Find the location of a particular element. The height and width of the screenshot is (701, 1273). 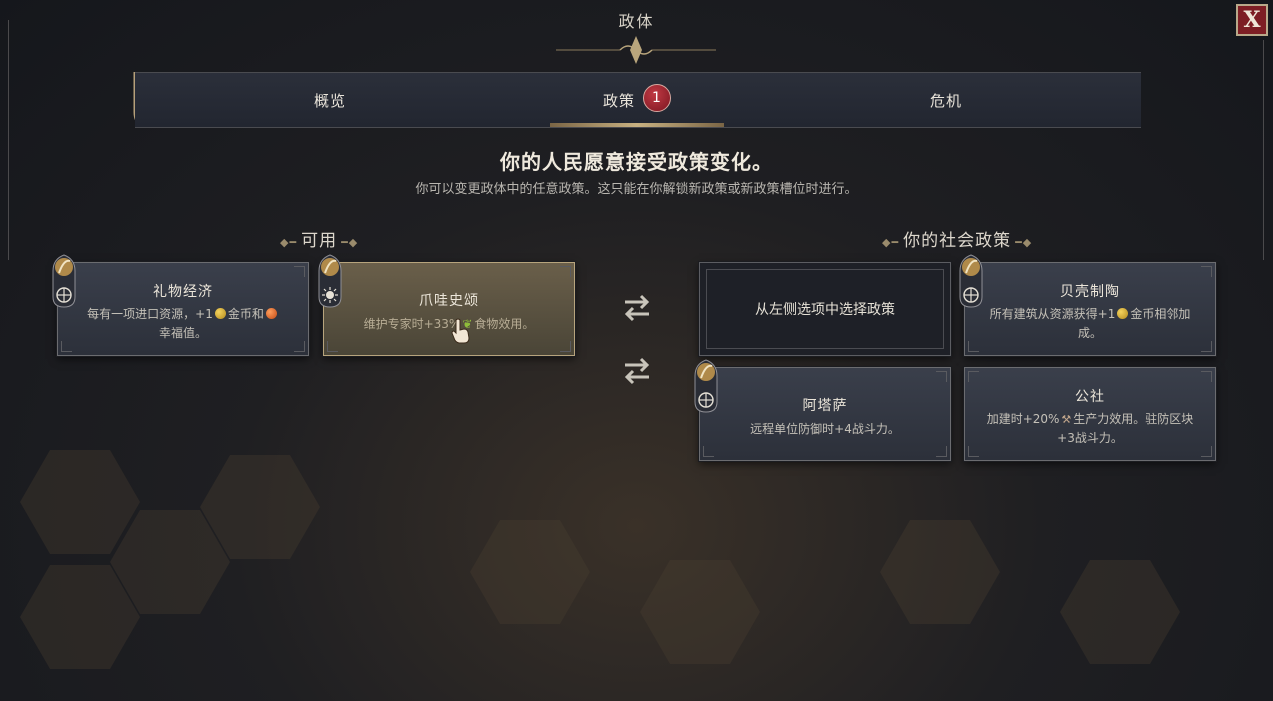

notification-badge: 1 is located at coordinates (657, 97).